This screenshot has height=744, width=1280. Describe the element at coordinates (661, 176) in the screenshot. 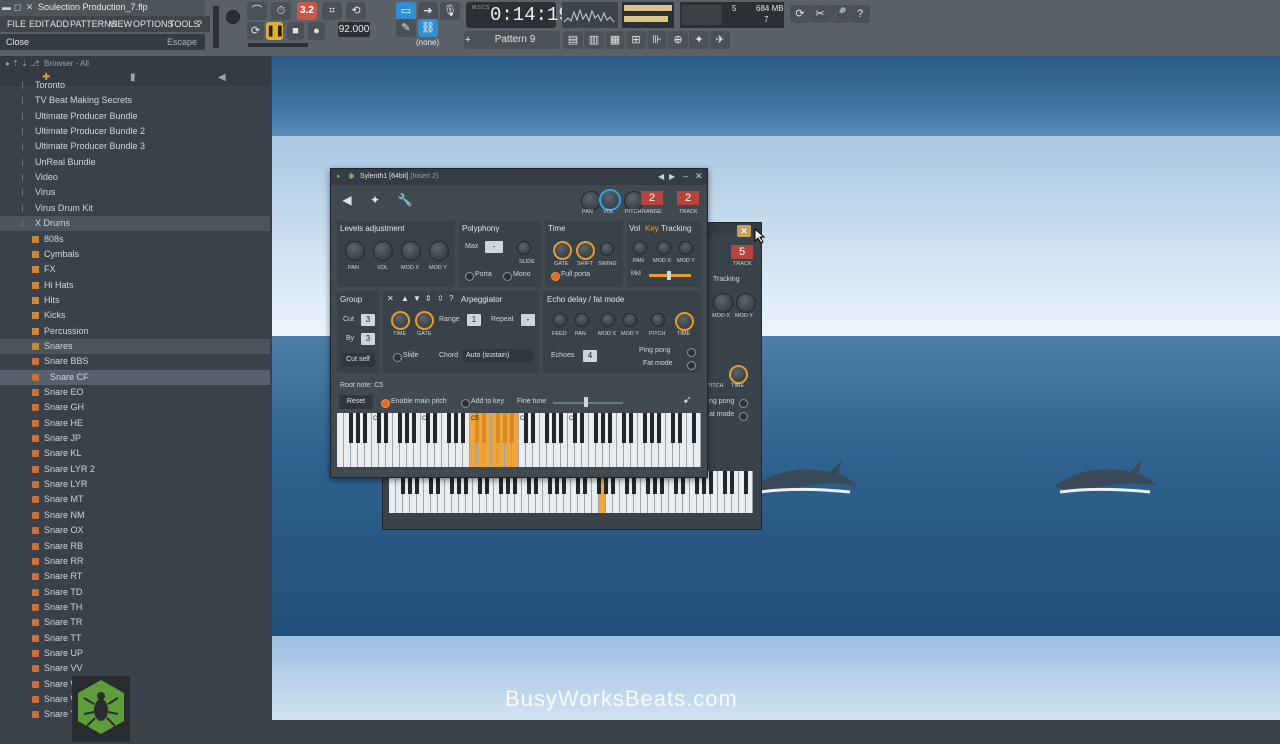

I see `prev-preset-icon: ◀` at that location.